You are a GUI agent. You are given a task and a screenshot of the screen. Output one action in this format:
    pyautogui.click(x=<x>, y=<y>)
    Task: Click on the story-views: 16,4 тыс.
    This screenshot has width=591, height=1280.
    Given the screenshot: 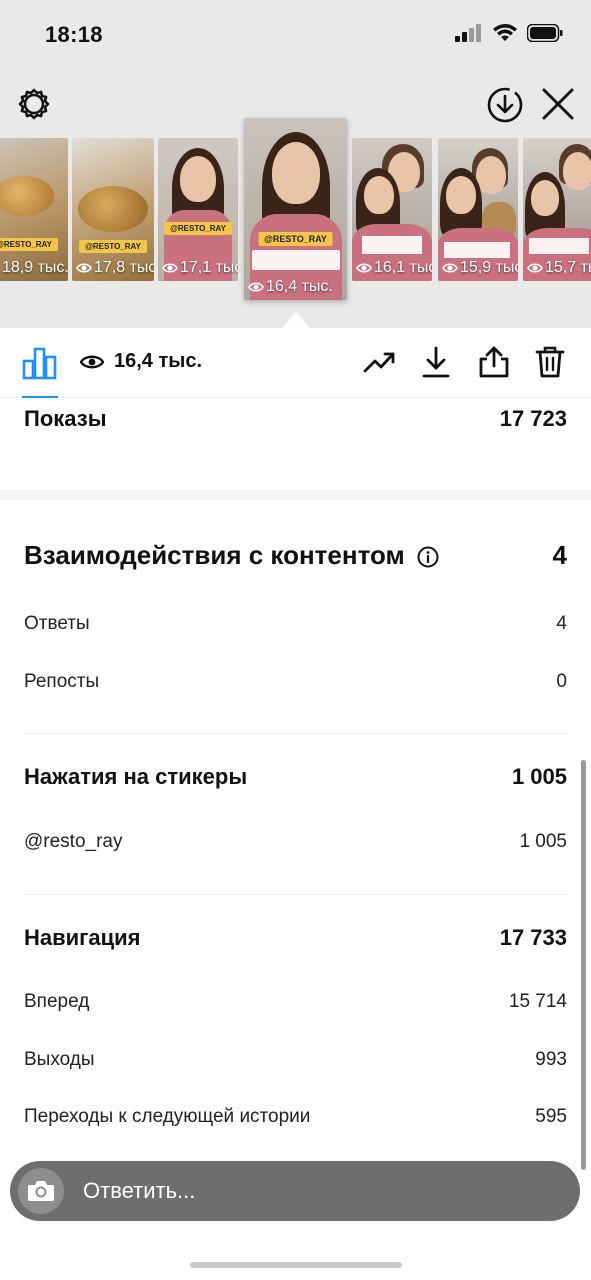 What is the action you would take?
    pyautogui.click(x=290, y=287)
    